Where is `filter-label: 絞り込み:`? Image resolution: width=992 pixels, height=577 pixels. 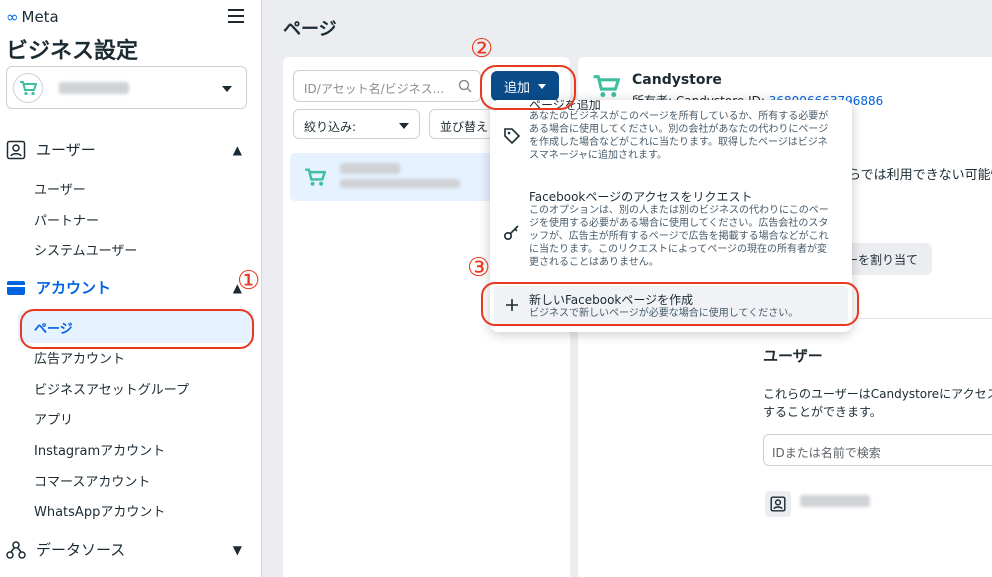 filter-label: 絞り込み: is located at coordinates (330, 127).